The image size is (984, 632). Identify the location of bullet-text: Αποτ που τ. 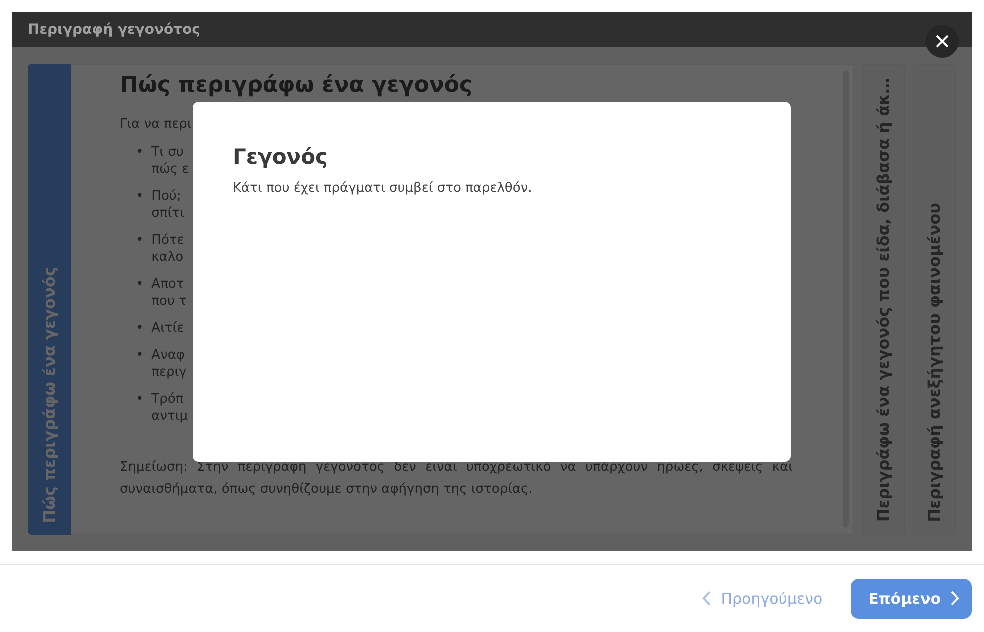
(169, 293).